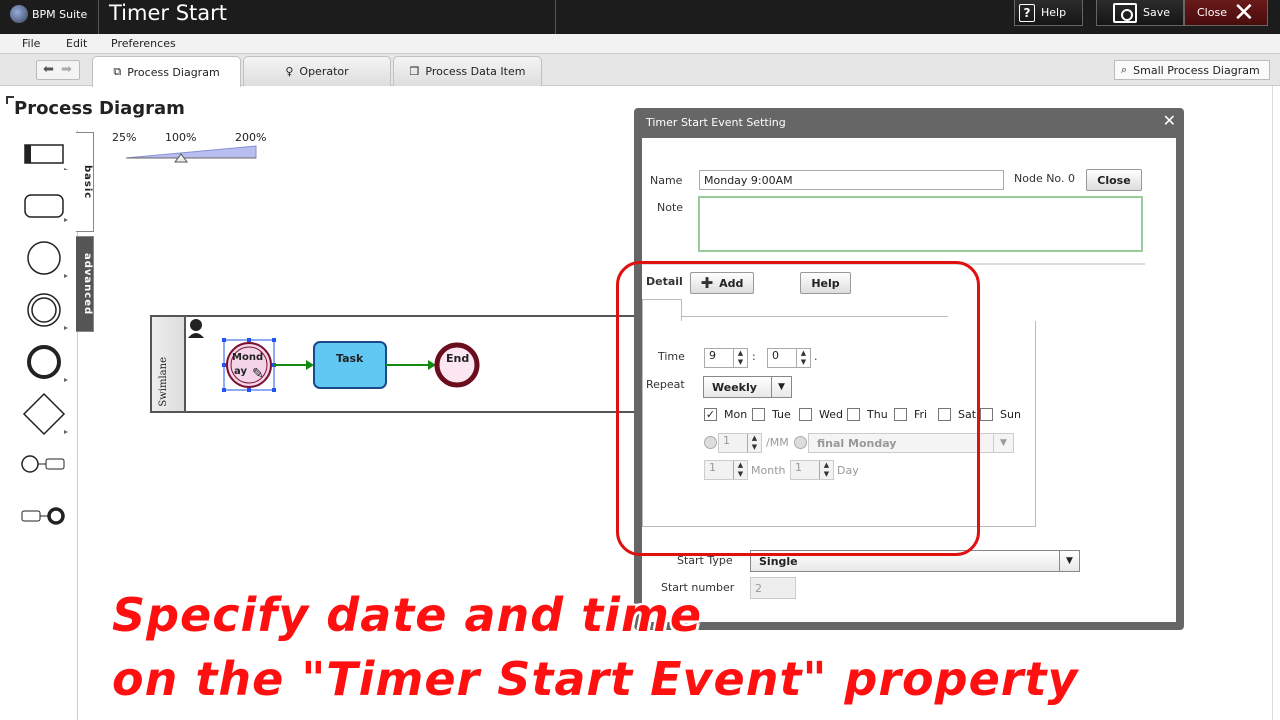 The width and height of the screenshot is (1280, 720). What do you see at coordinates (251, 137) in the screenshot?
I see `zoom-label-200: 200%` at bounding box center [251, 137].